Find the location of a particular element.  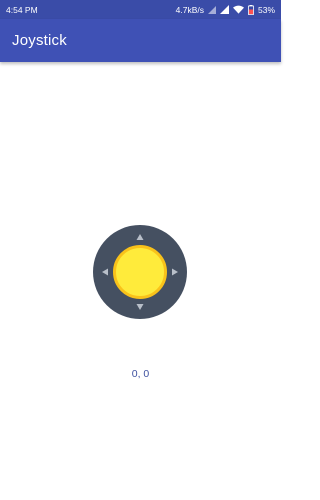

status-indicators: 4.7kB/s 53% is located at coordinates (225, 9).